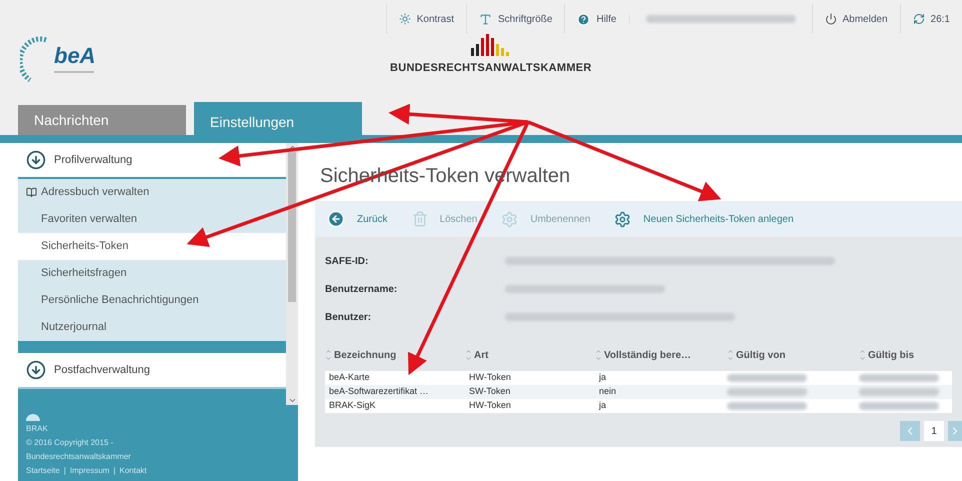  Describe the element at coordinates (336, 219) in the screenshot. I see `back-icon` at that location.